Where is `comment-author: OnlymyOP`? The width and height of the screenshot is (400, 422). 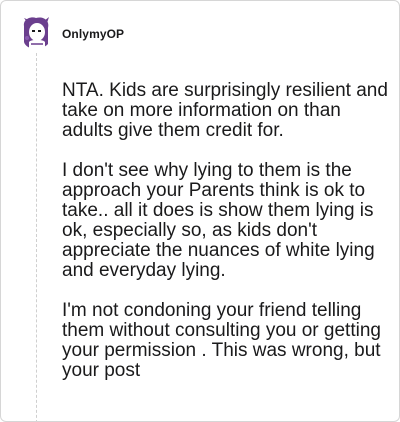
comment-author: OnlymyOP is located at coordinates (93, 34).